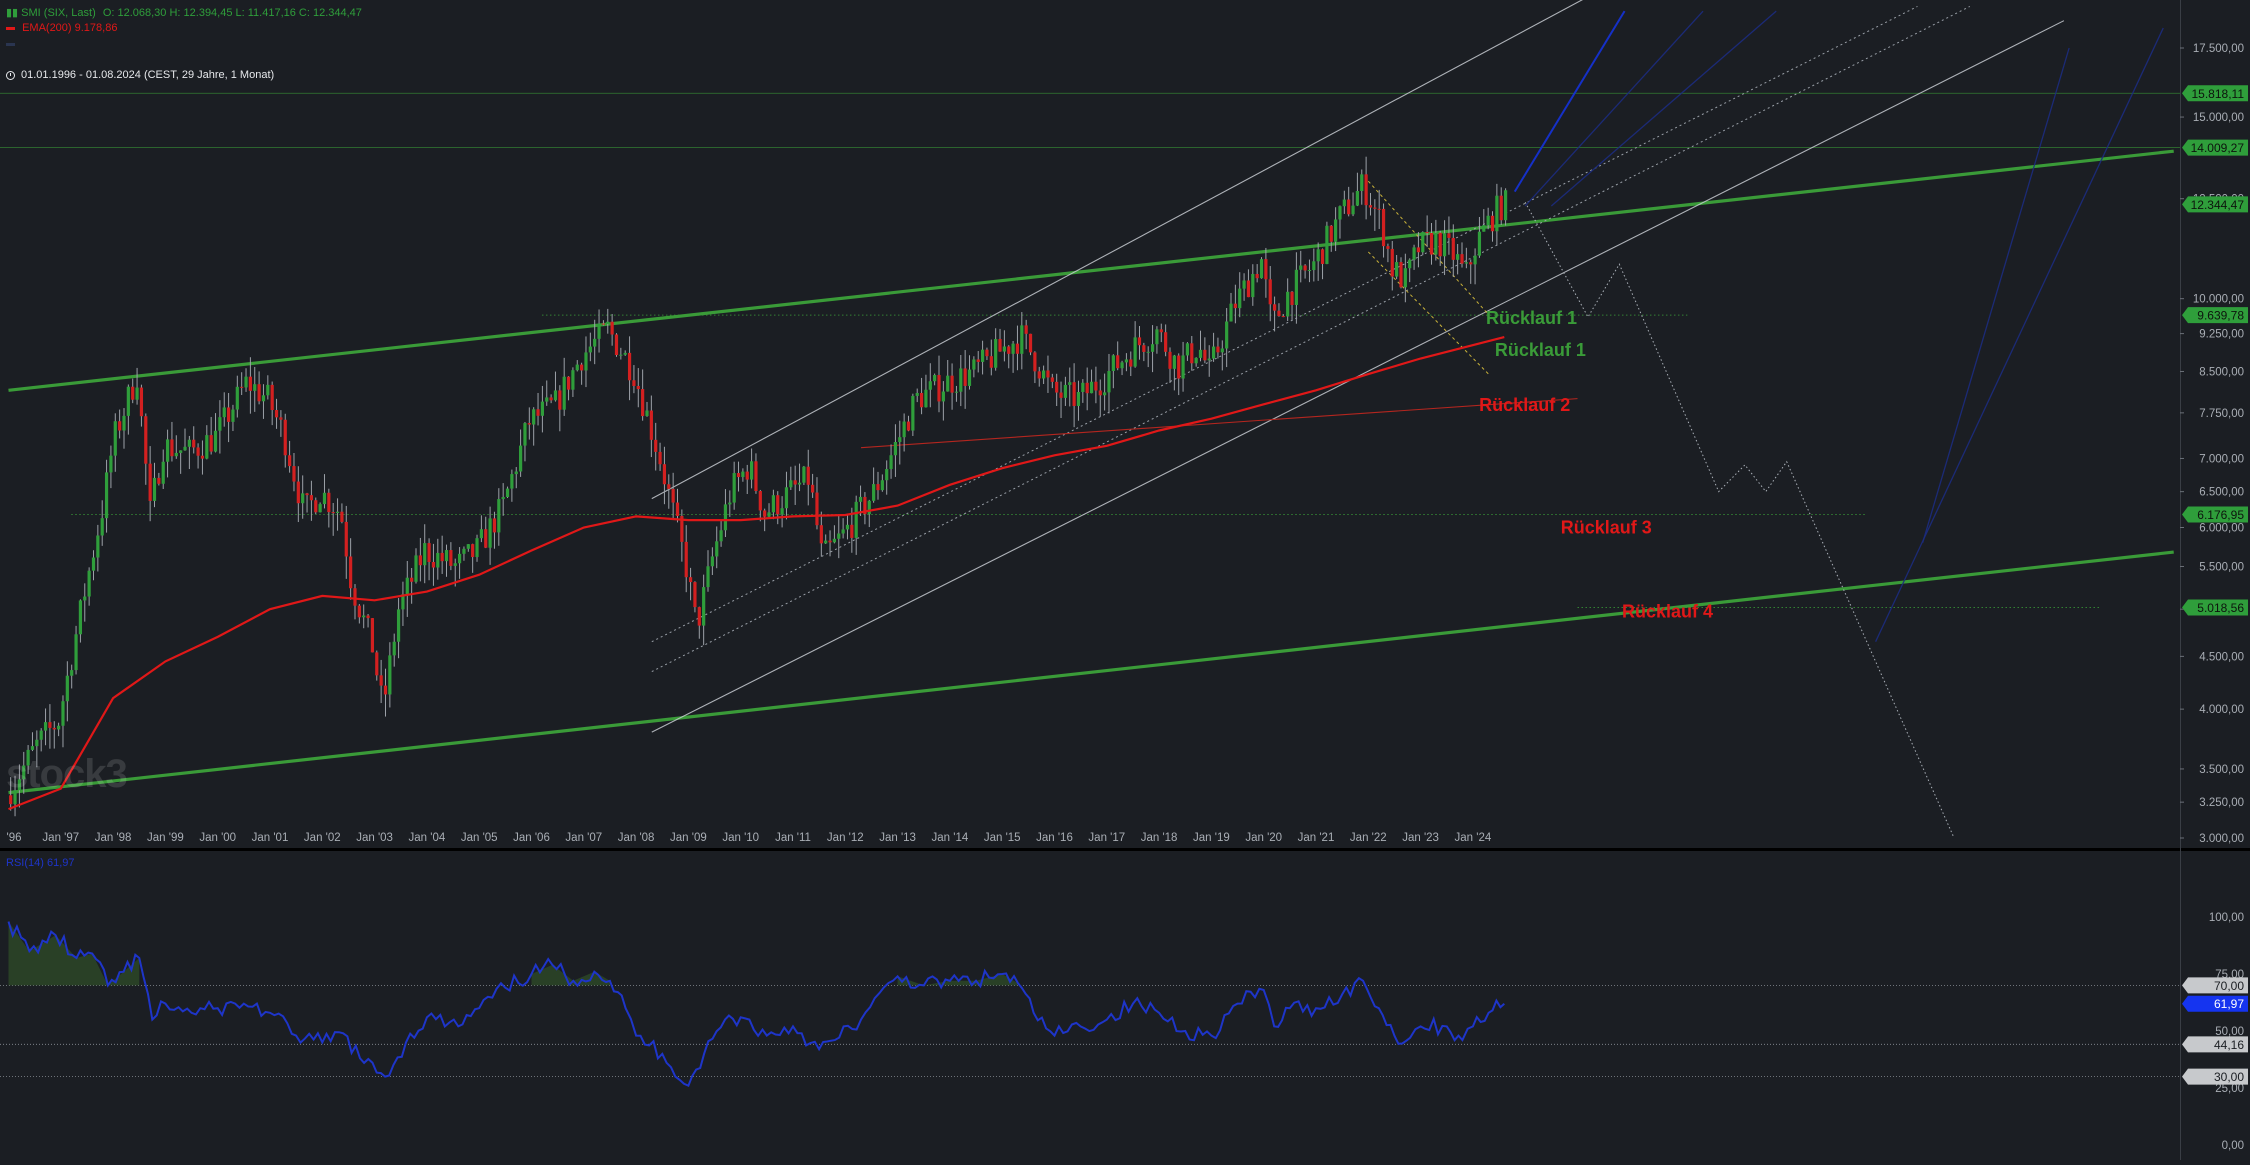 The height and width of the screenshot is (1165, 2250). What do you see at coordinates (2233, 1146) in the screenshot?
I see `rsi-y-tick-label: 0,00` at bounding box center [2233, 1146].